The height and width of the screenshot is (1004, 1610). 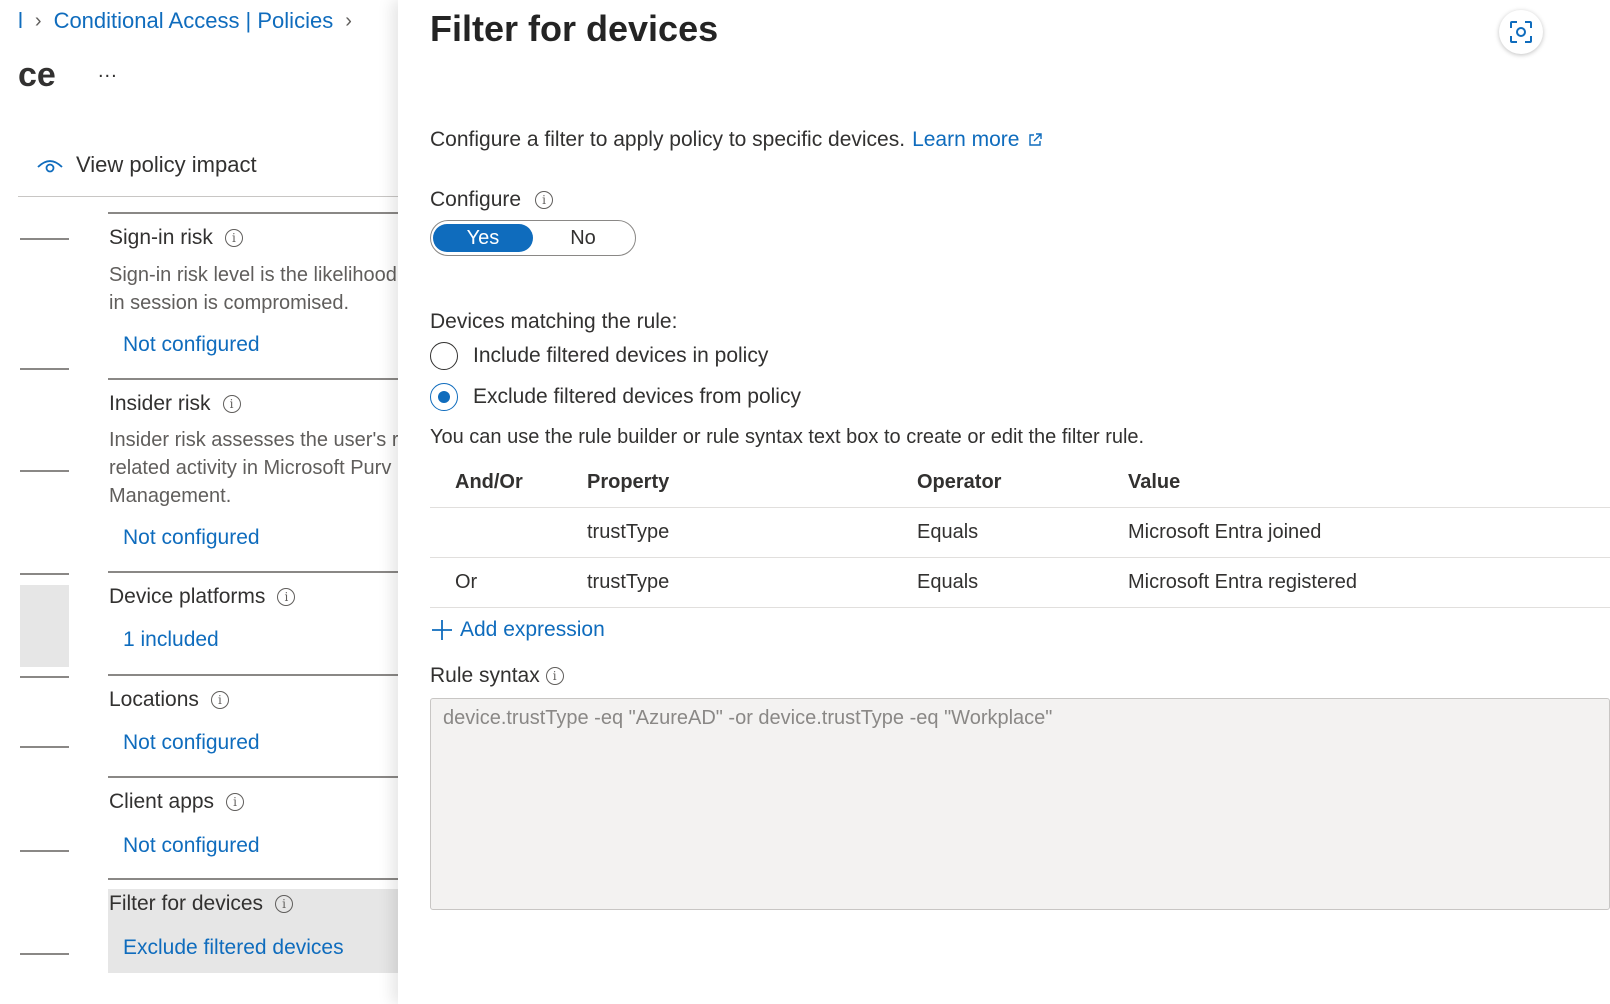 I want to click on section-title-label: Filter for devices, so click(x=186, y=903).